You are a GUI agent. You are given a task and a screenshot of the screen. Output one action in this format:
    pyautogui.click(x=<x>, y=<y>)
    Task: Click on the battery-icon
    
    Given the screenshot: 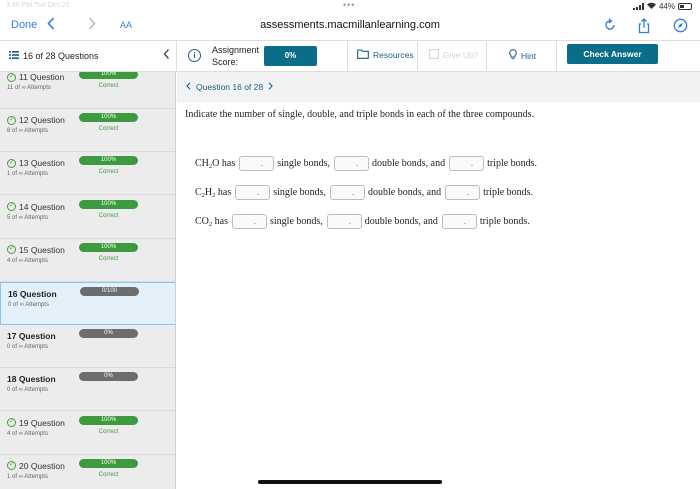 What is the action you would take?
    pyautogui.click(x=685, y=6)
    